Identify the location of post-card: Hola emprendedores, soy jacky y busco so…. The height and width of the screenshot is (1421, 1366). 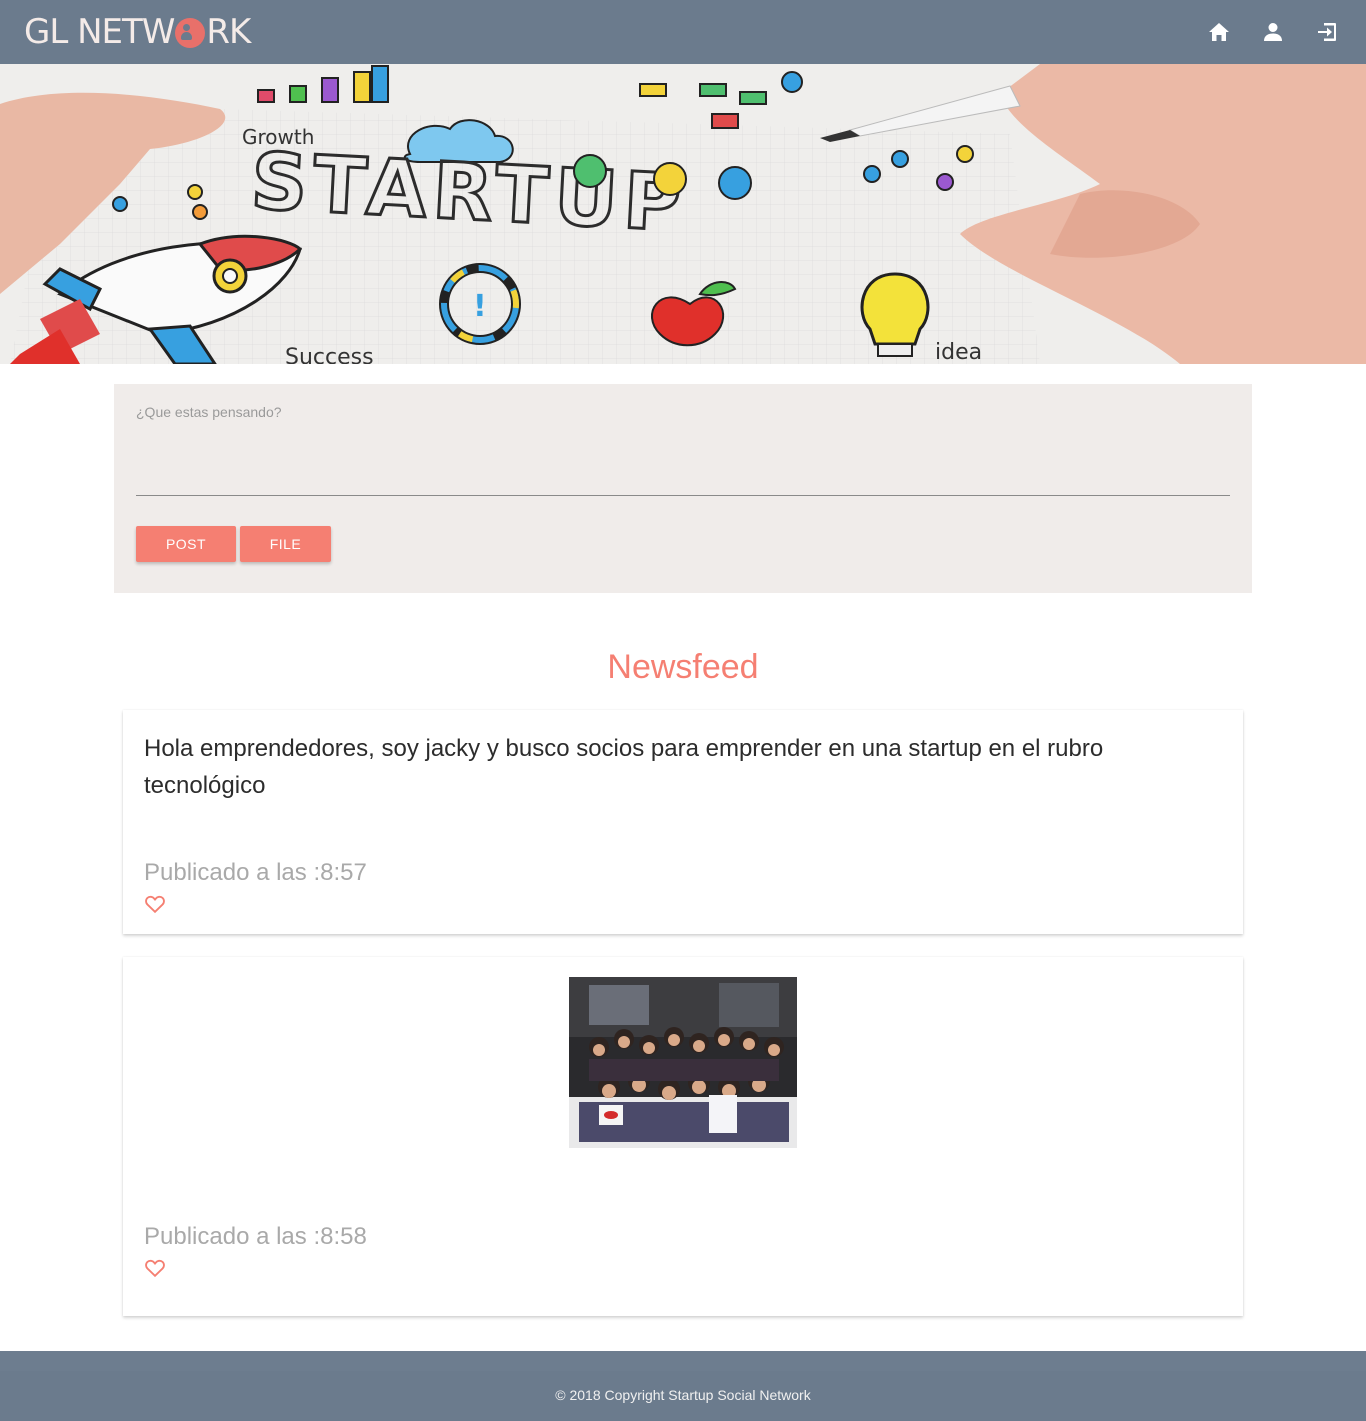
(683, 822).